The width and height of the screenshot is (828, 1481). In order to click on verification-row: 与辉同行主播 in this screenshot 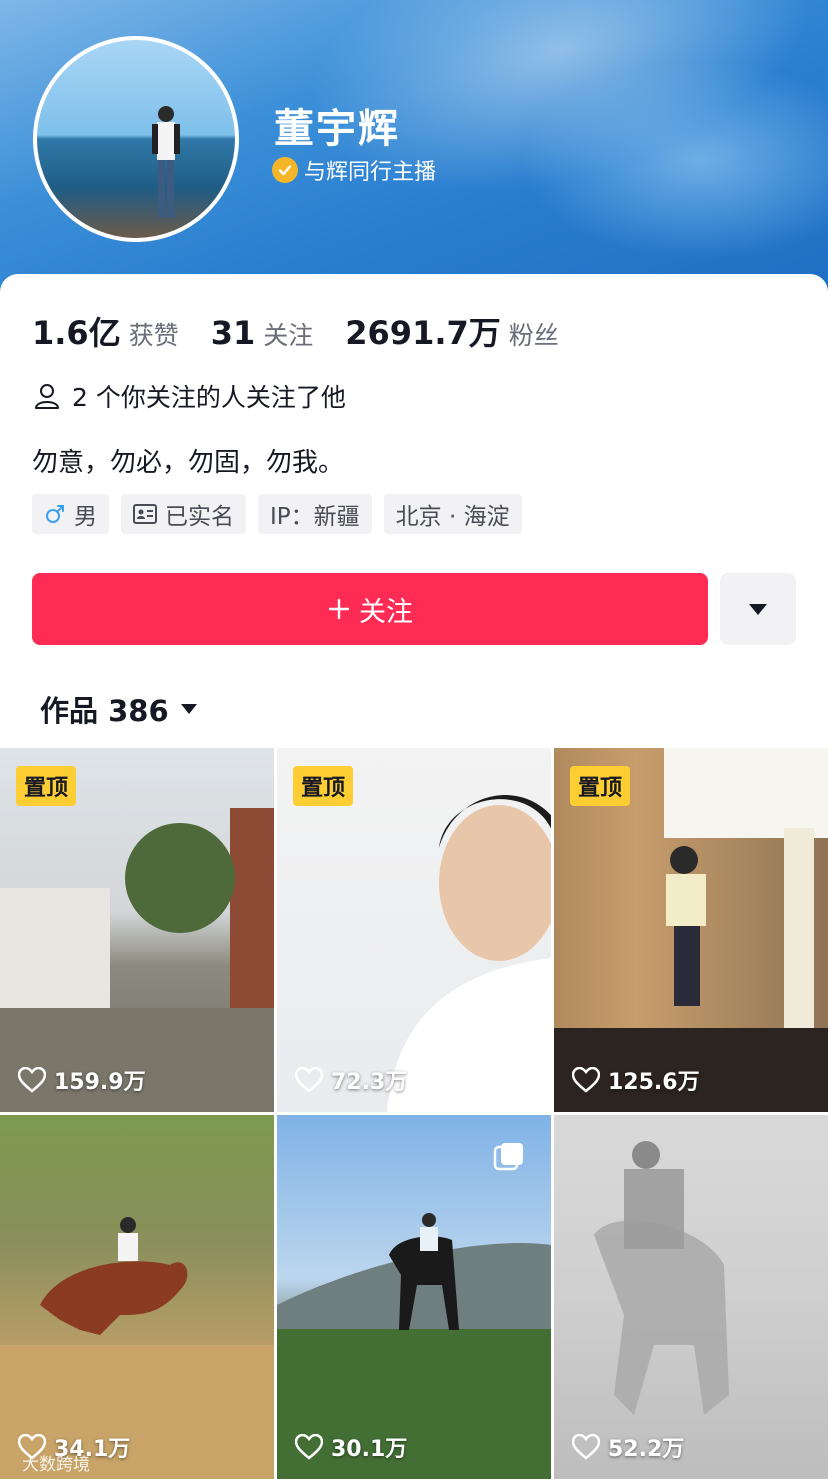, I will do `click(354, 170)`.